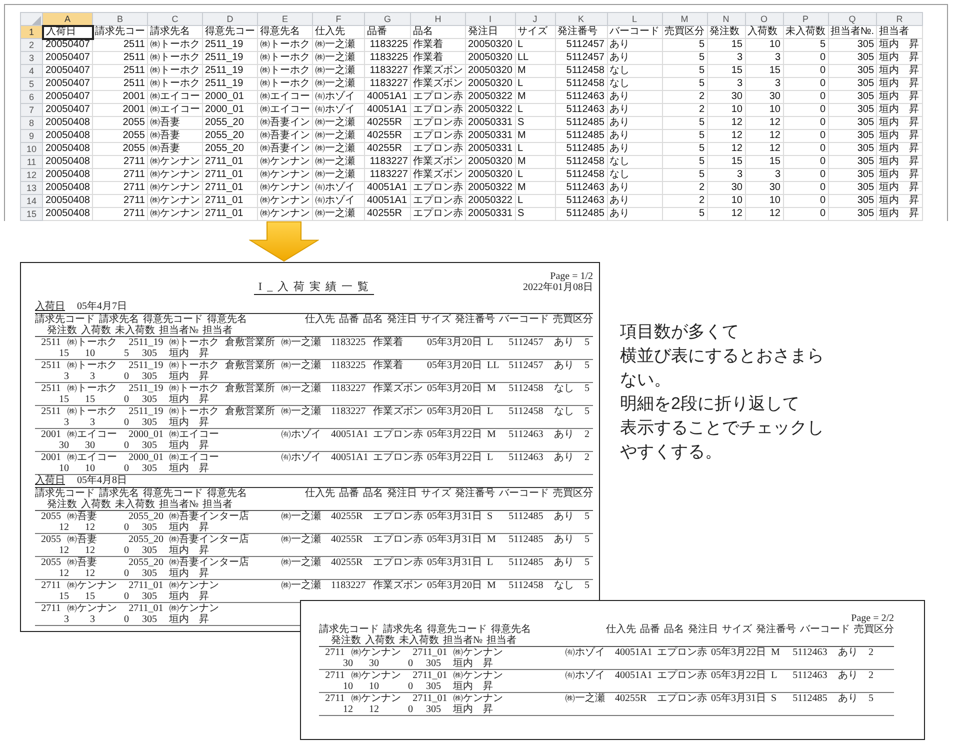 The height and width of the screenshot is (756, 956). I want to click on column-header: E, so click(285, 19).